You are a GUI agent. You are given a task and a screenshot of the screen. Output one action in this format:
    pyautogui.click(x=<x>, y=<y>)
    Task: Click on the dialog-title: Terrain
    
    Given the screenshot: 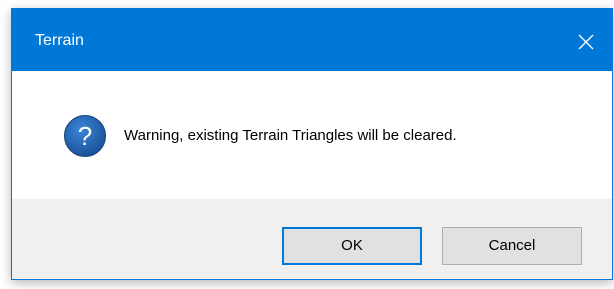 What is the action you would take?
    pyautogui.click(x=59, y=40)
    